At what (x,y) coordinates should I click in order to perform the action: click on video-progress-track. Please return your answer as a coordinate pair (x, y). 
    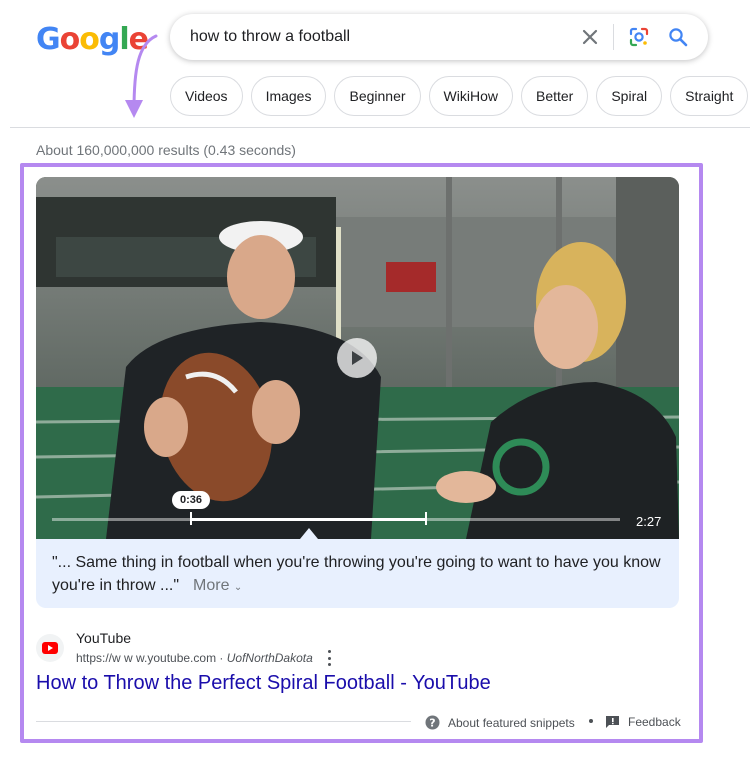
    Looking at the image, I should click on (336, 519).